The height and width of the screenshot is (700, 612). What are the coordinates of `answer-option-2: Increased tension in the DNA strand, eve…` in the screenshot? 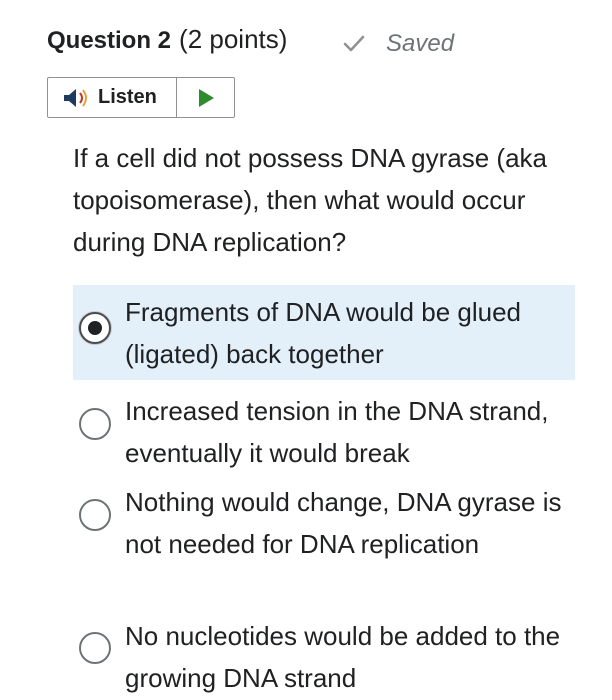 It's located at (324, 429).